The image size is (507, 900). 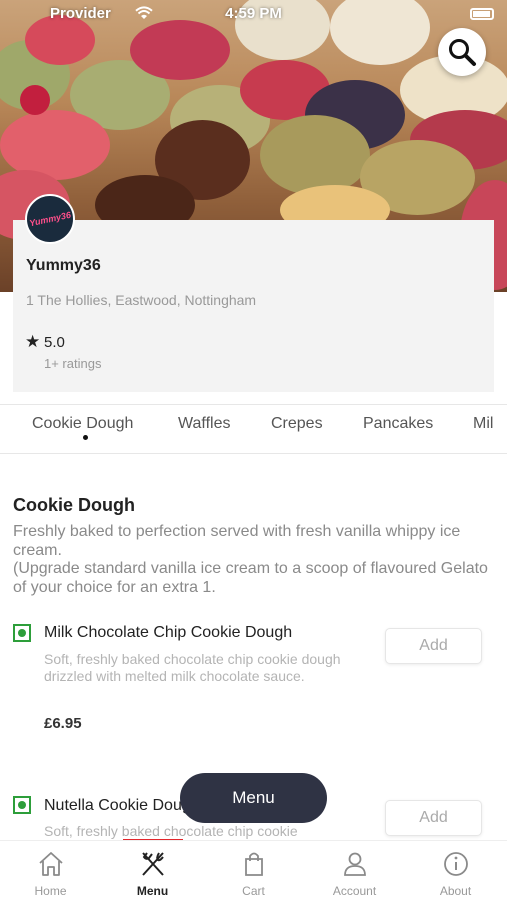 What do you see at coordinates (253, 891) in the screenshot?
I see `nav-label: Cart` at bounding box center [253, 891].